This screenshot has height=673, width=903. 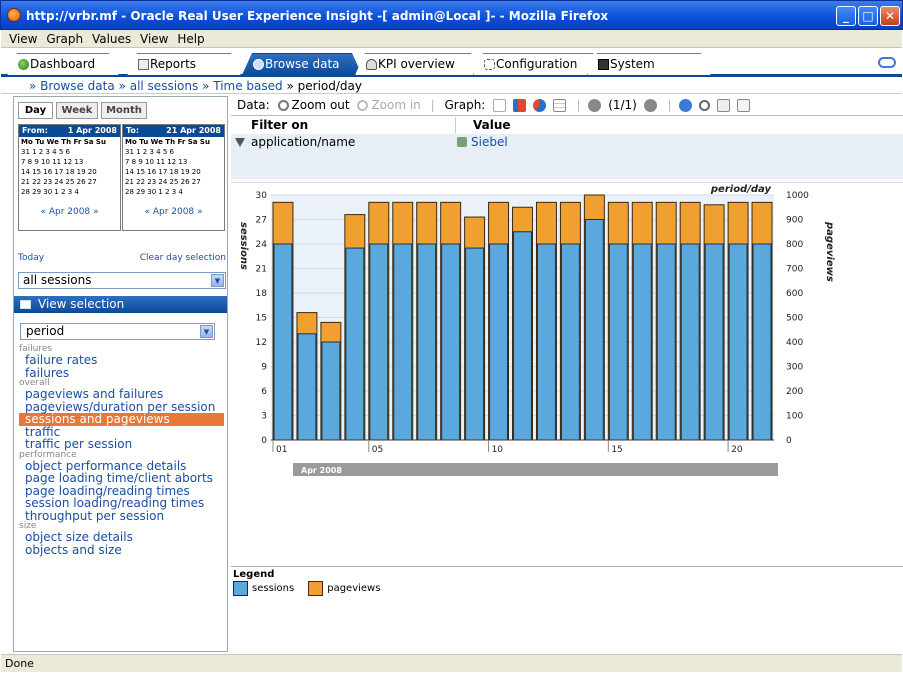 I want to click on globe-icon, so click(x=23, y=64).